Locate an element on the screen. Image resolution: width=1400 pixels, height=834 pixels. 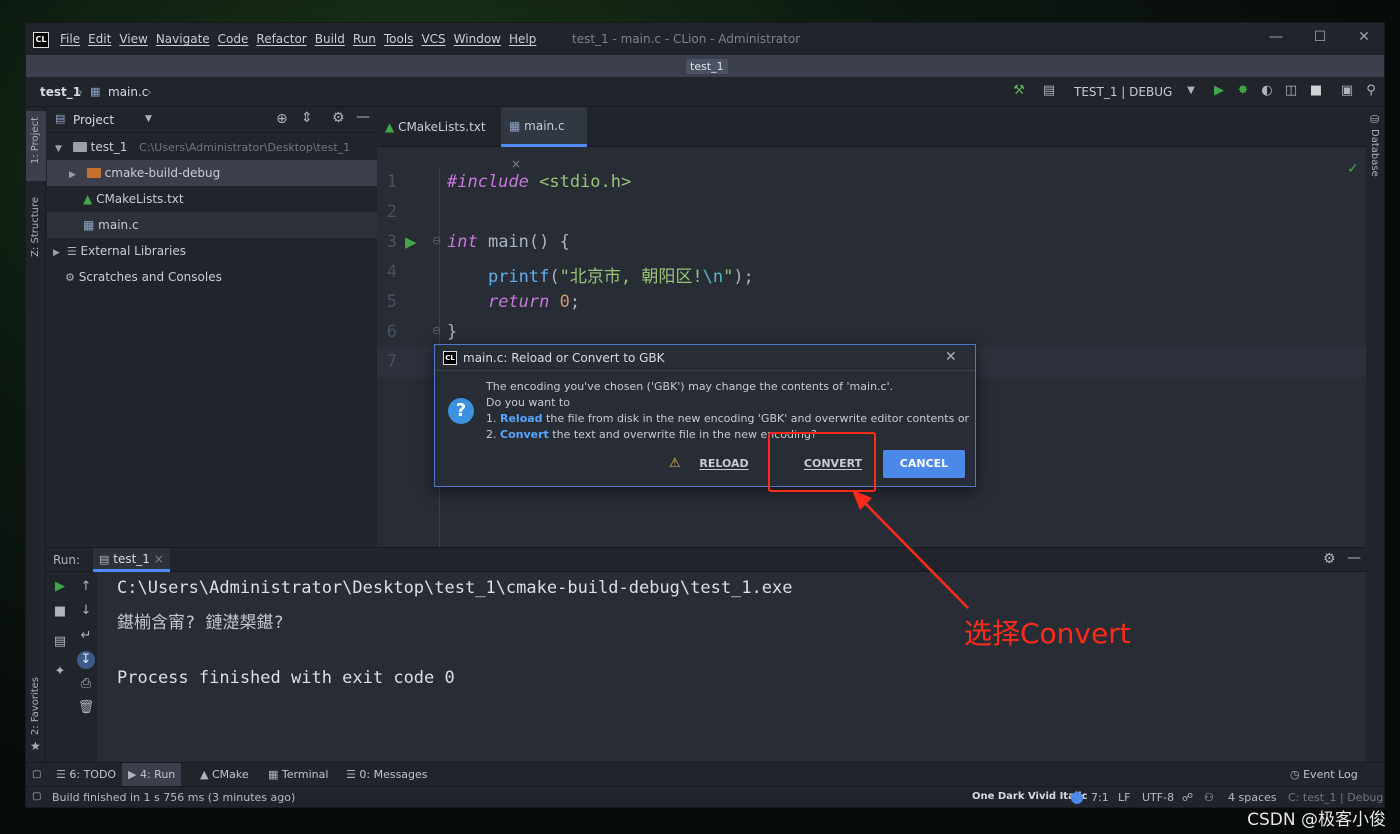
caret-position: 7:1 is located at coordinates (1100, 797).